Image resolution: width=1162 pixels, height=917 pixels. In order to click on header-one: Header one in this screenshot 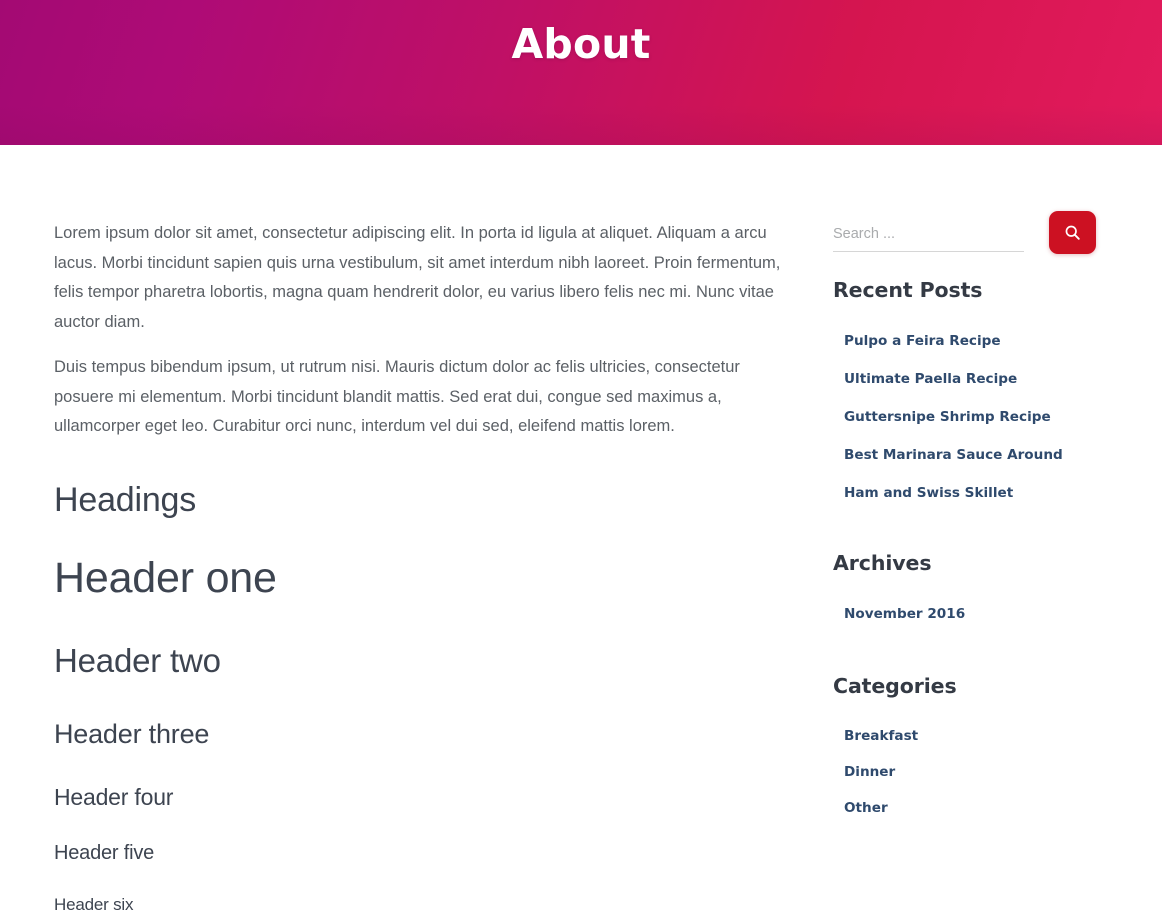, I will do `click(165, 577)`.